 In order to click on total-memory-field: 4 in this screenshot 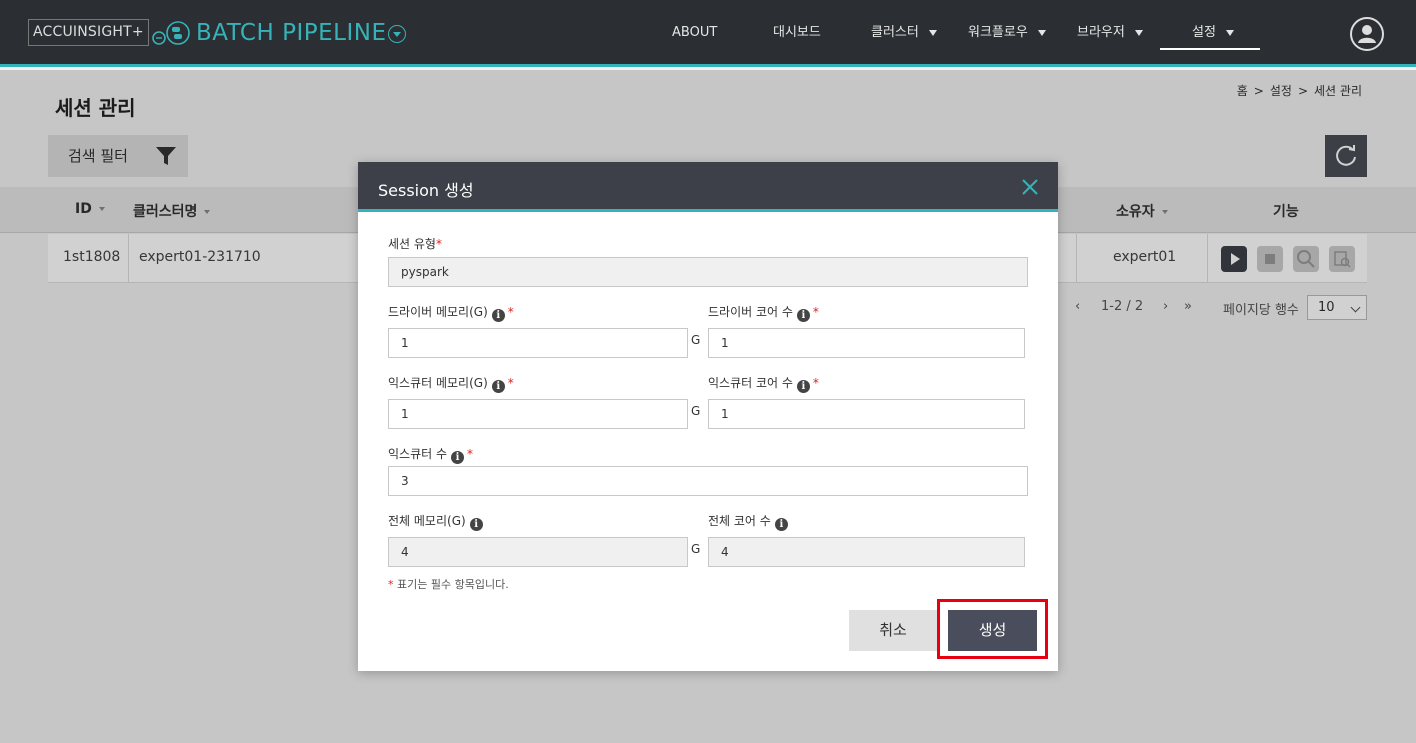, I will do `click(538, 552)`.